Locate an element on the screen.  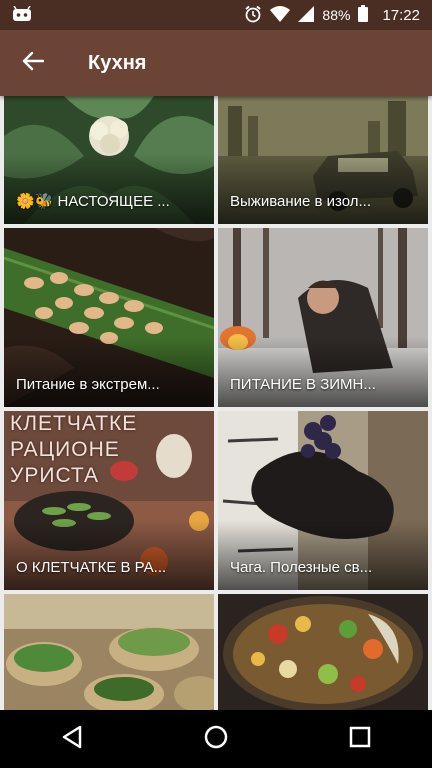
square-recents-icon is located at coordinates (360, 739).